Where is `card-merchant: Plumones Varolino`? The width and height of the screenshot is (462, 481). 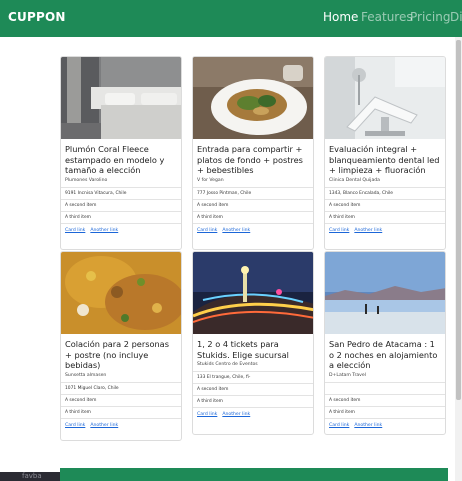 card-merchant: Plumones Varolino is located at coordinates (86, 180).